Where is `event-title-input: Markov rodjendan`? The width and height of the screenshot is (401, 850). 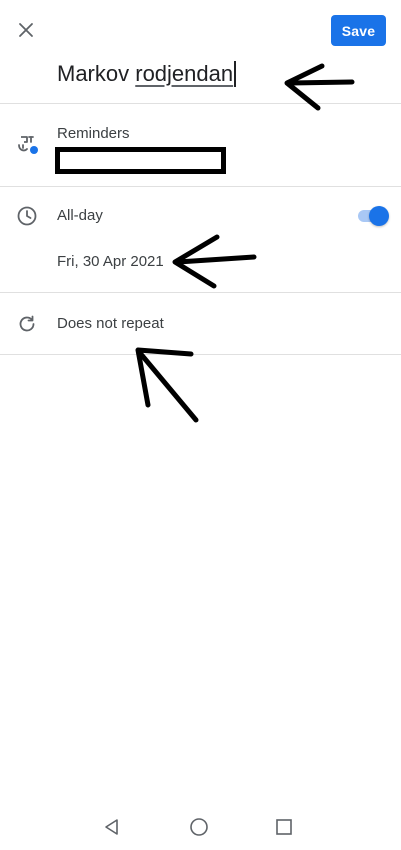
event-title-input: Markov rodjendan is located at coordinates (146, 74).